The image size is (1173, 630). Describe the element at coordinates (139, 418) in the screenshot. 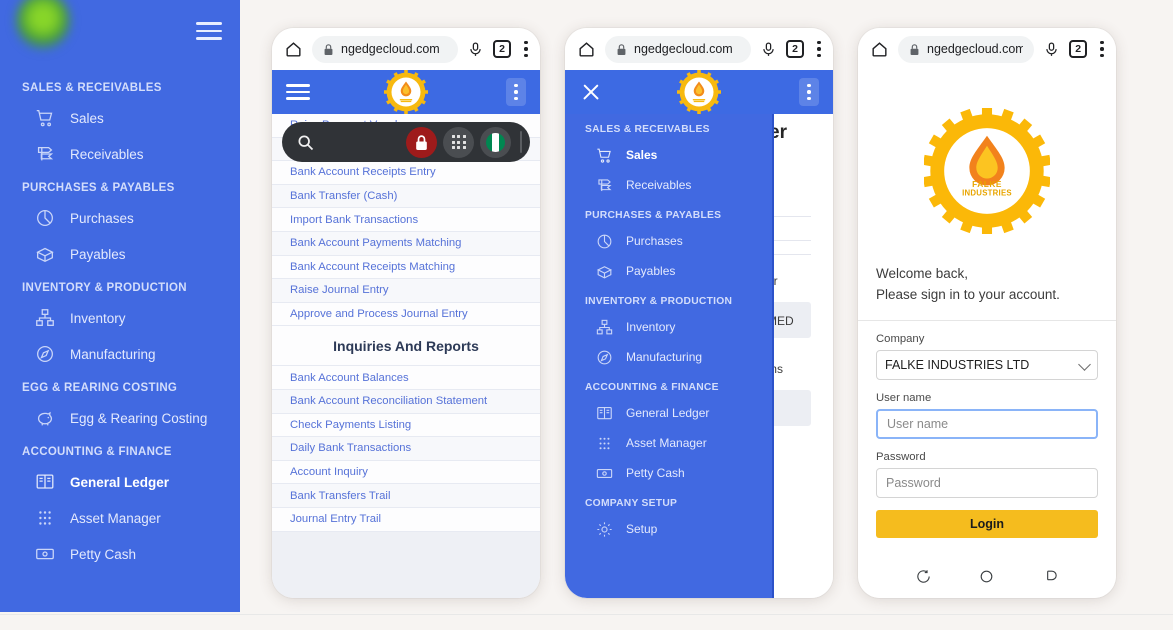

I see `sidebar-item-label: Egg & Rearing Costing` at that location.